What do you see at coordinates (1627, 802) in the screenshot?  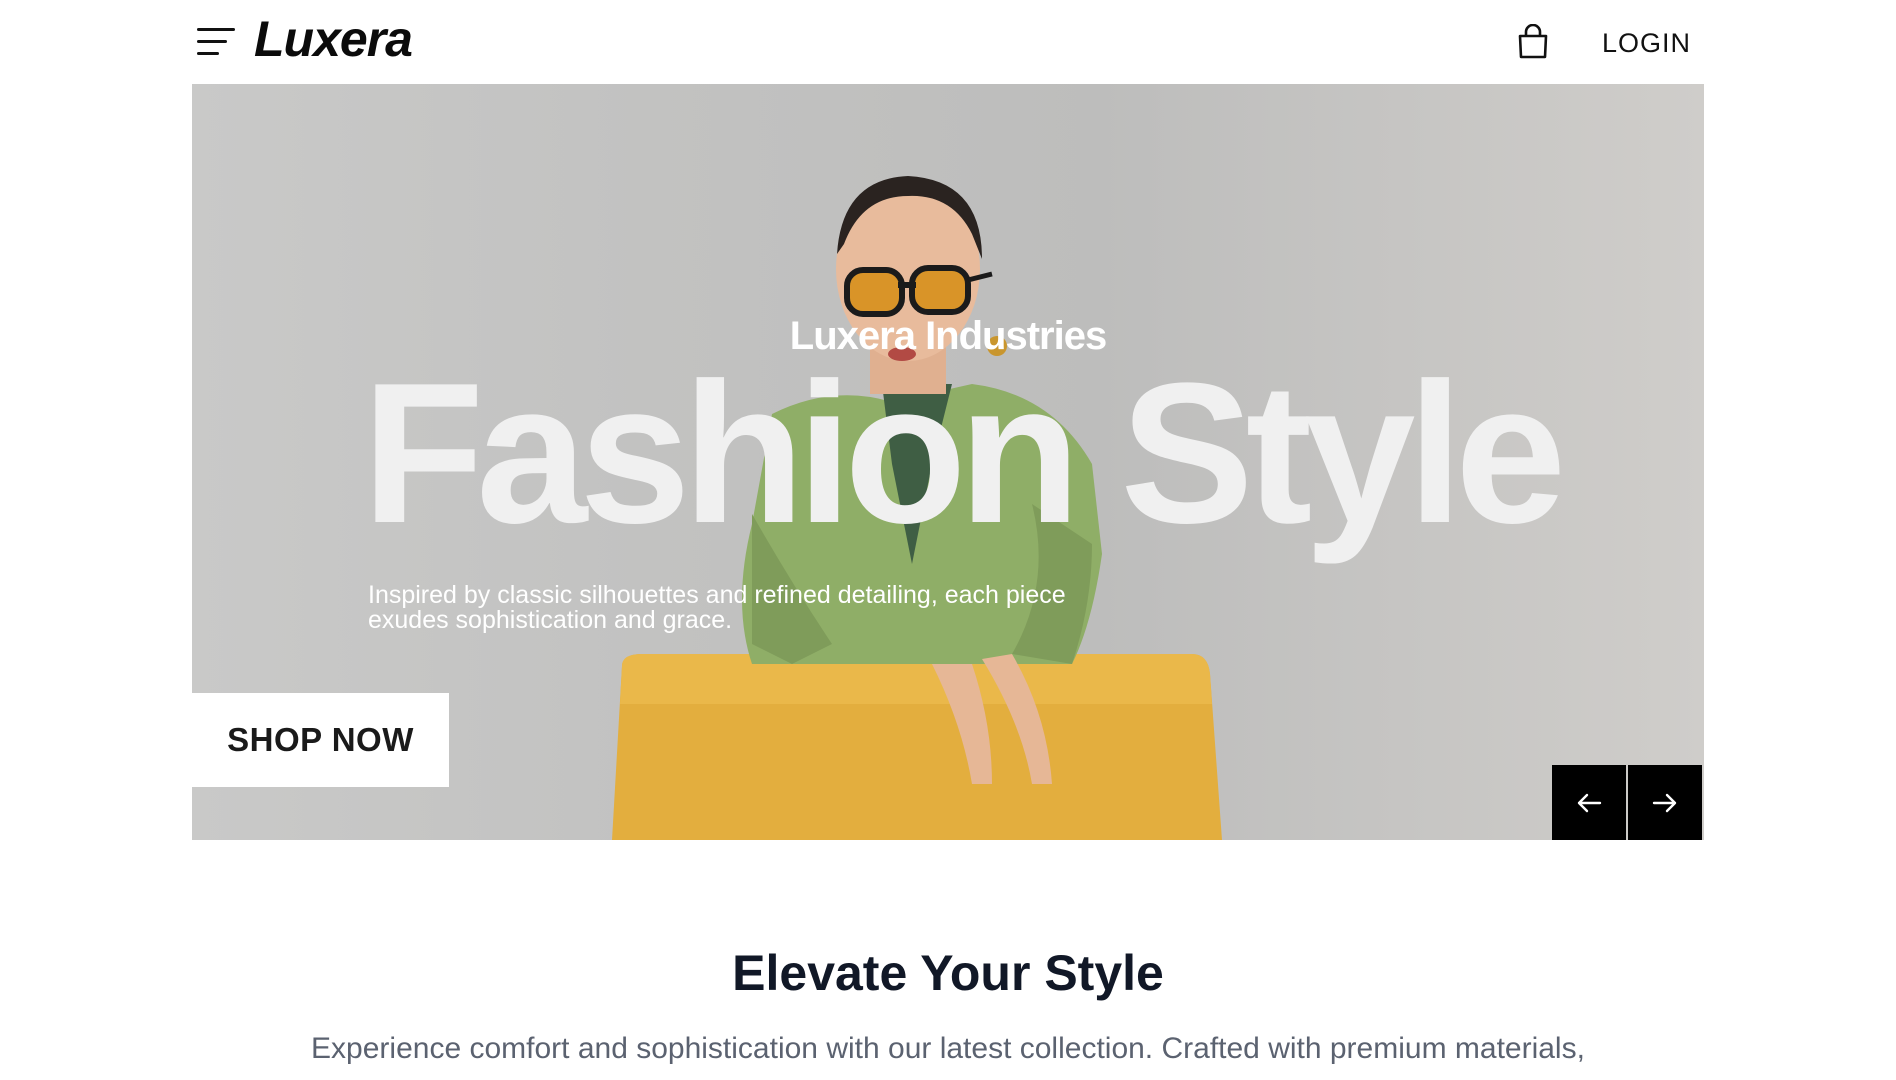 I see `carousel-controls` at bounding box center [1627, 802].